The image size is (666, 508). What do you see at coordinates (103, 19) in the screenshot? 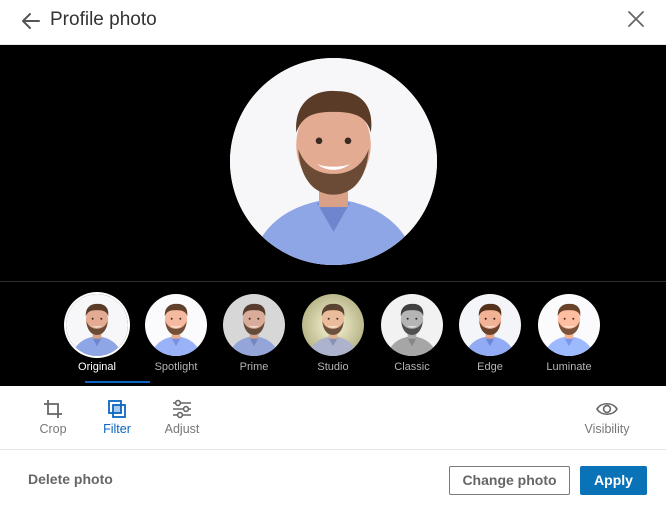
I see `page-title: Profile photo` at bounding box center [103, 19].